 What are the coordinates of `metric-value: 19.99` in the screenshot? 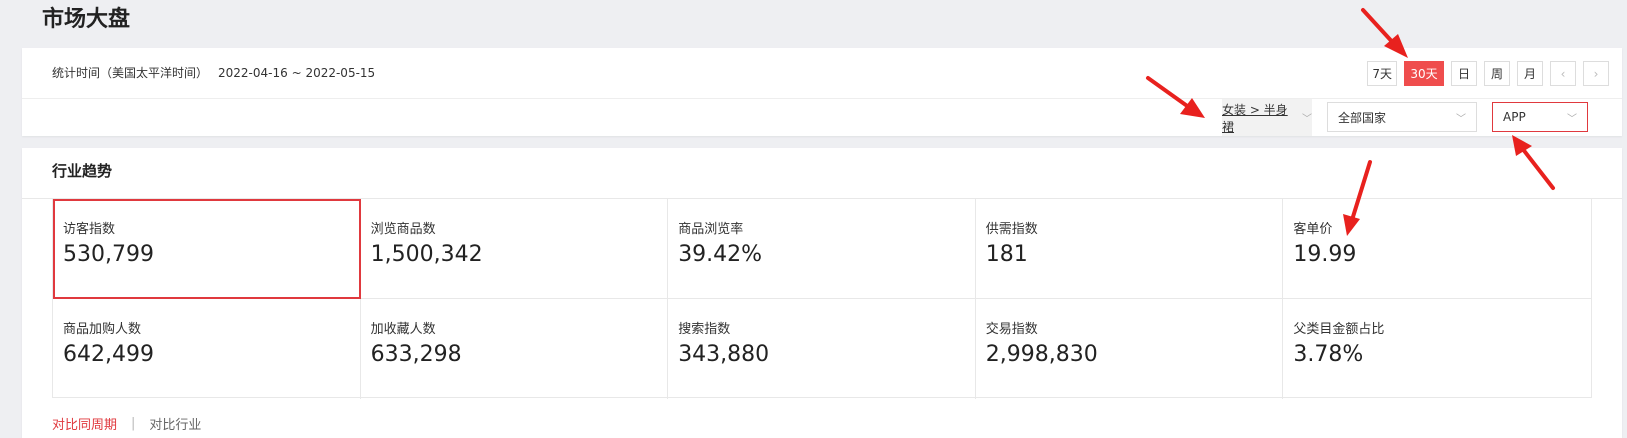 It's located at (1325, 254).